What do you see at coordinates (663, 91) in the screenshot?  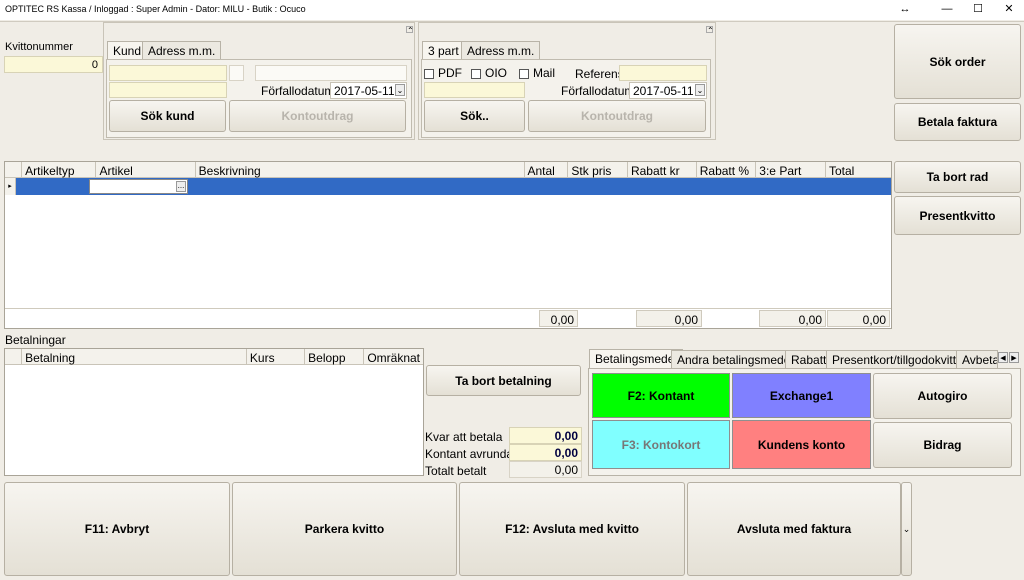 I see `third-party-due-date-value: 2017-05-11` at bounding box center [663, 91].